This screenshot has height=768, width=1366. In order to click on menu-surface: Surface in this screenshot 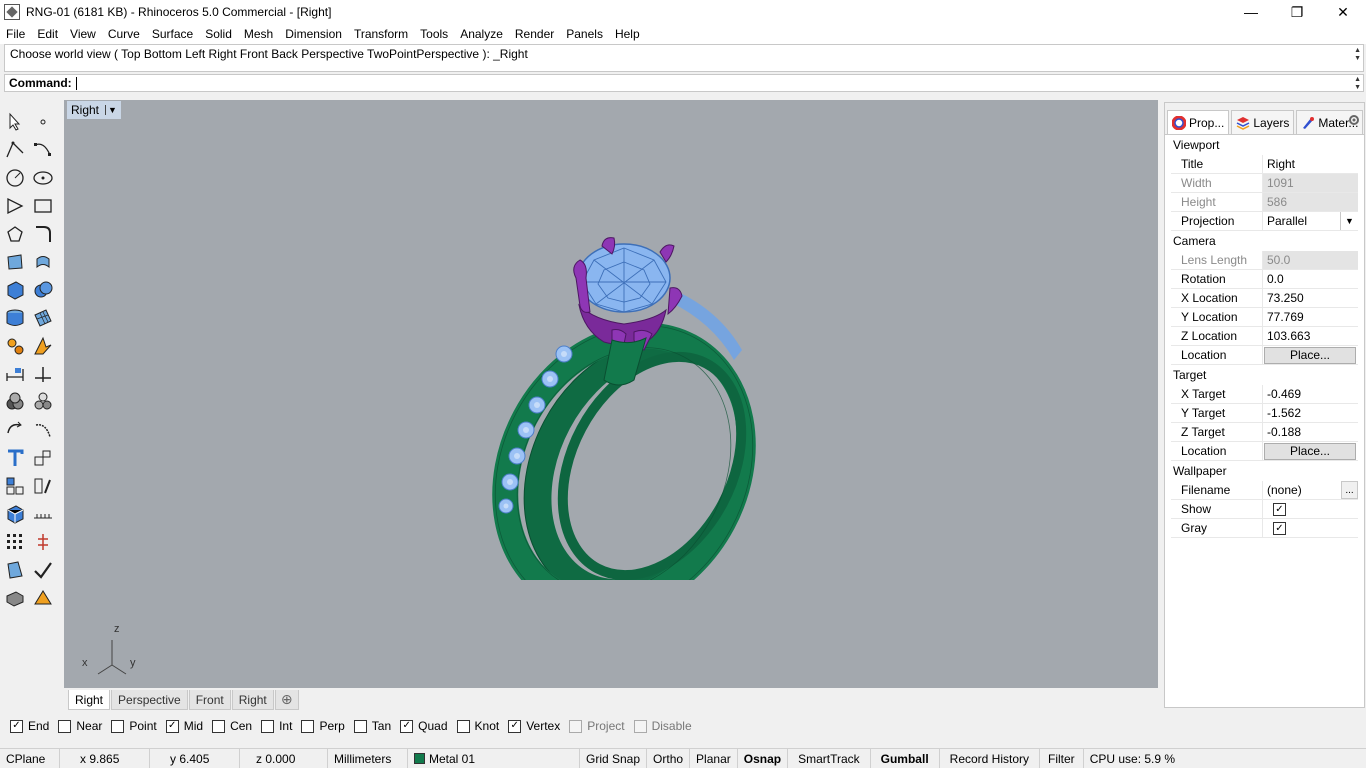, I will do `click(172, 34)`.